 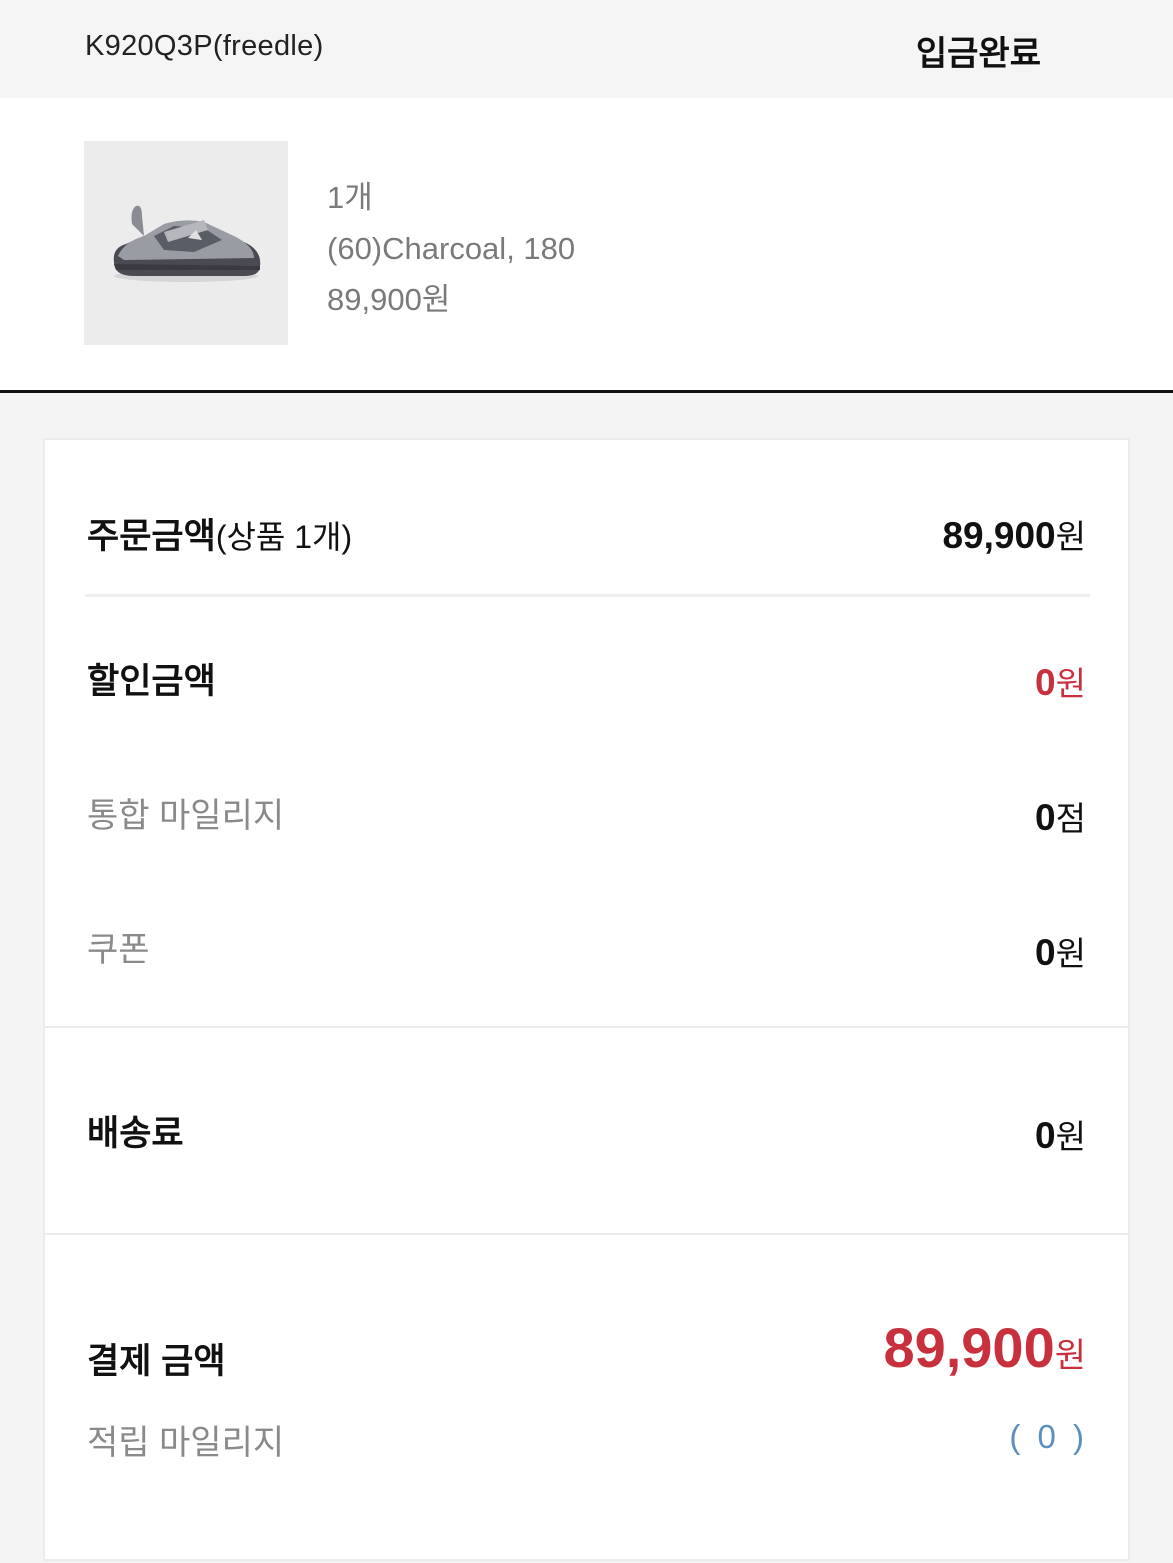 I want to click on order-status-label: 입금완료, so click(x=978, y=54).